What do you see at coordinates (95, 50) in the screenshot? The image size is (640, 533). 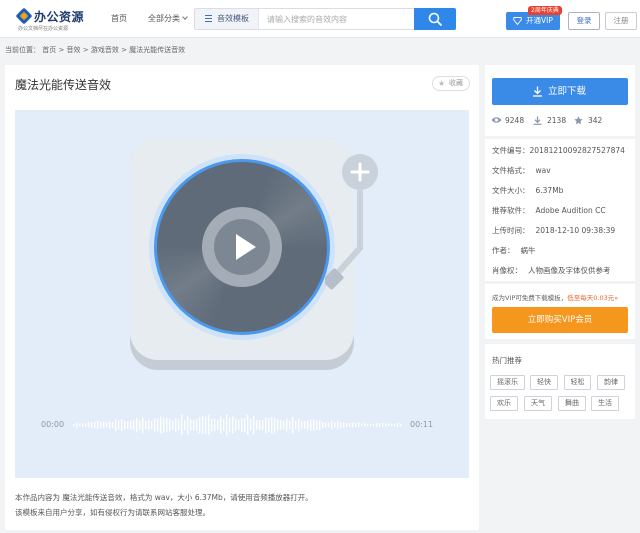 I see `breadcrumb: 当前位置： 首页 > 音效 > 游戏音效 > 魔法光能传送音效` at bounding box center [95, 50].